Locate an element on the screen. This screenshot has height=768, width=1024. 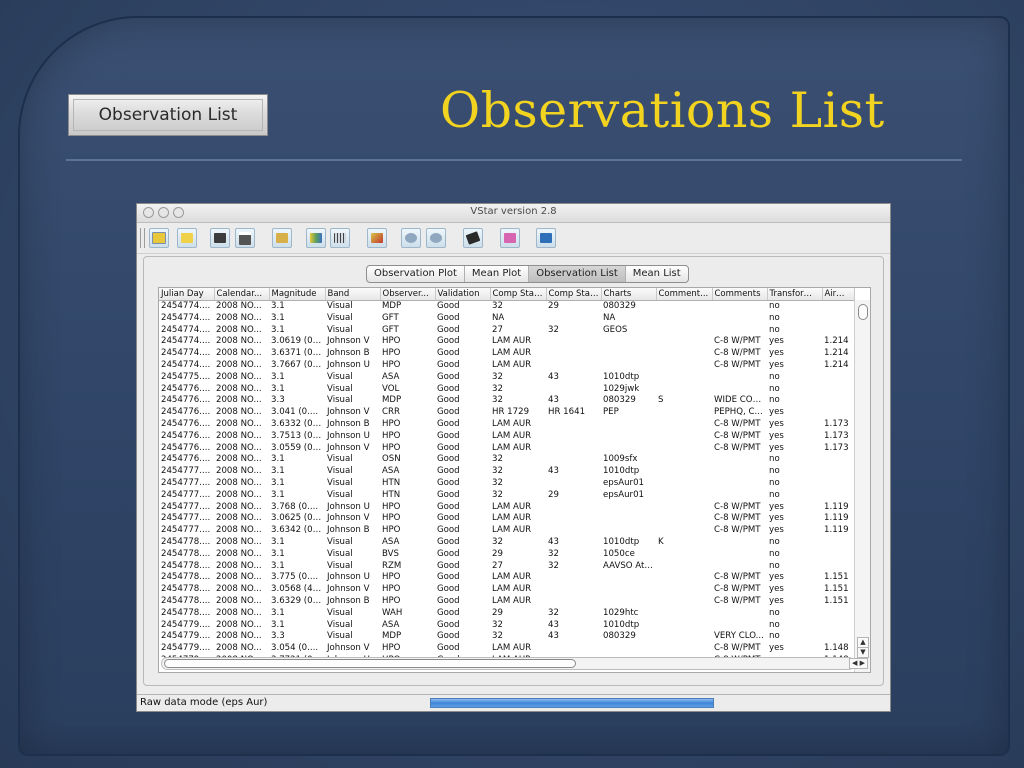
column-header: Comp Star 1 is located at coordinates (518, 294).